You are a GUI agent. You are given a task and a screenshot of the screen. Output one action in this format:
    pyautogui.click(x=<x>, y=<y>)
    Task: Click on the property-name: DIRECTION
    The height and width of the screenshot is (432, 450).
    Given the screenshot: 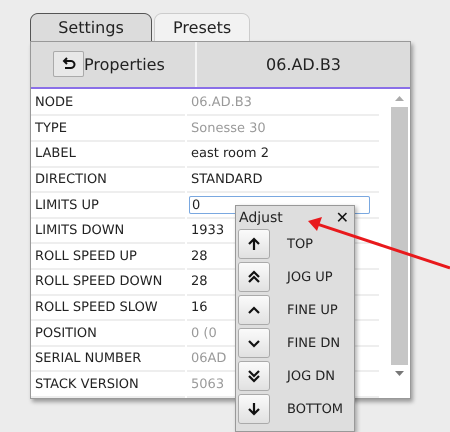 What is the action you would take?
    pyautogui.click(x=108, y=181)
    